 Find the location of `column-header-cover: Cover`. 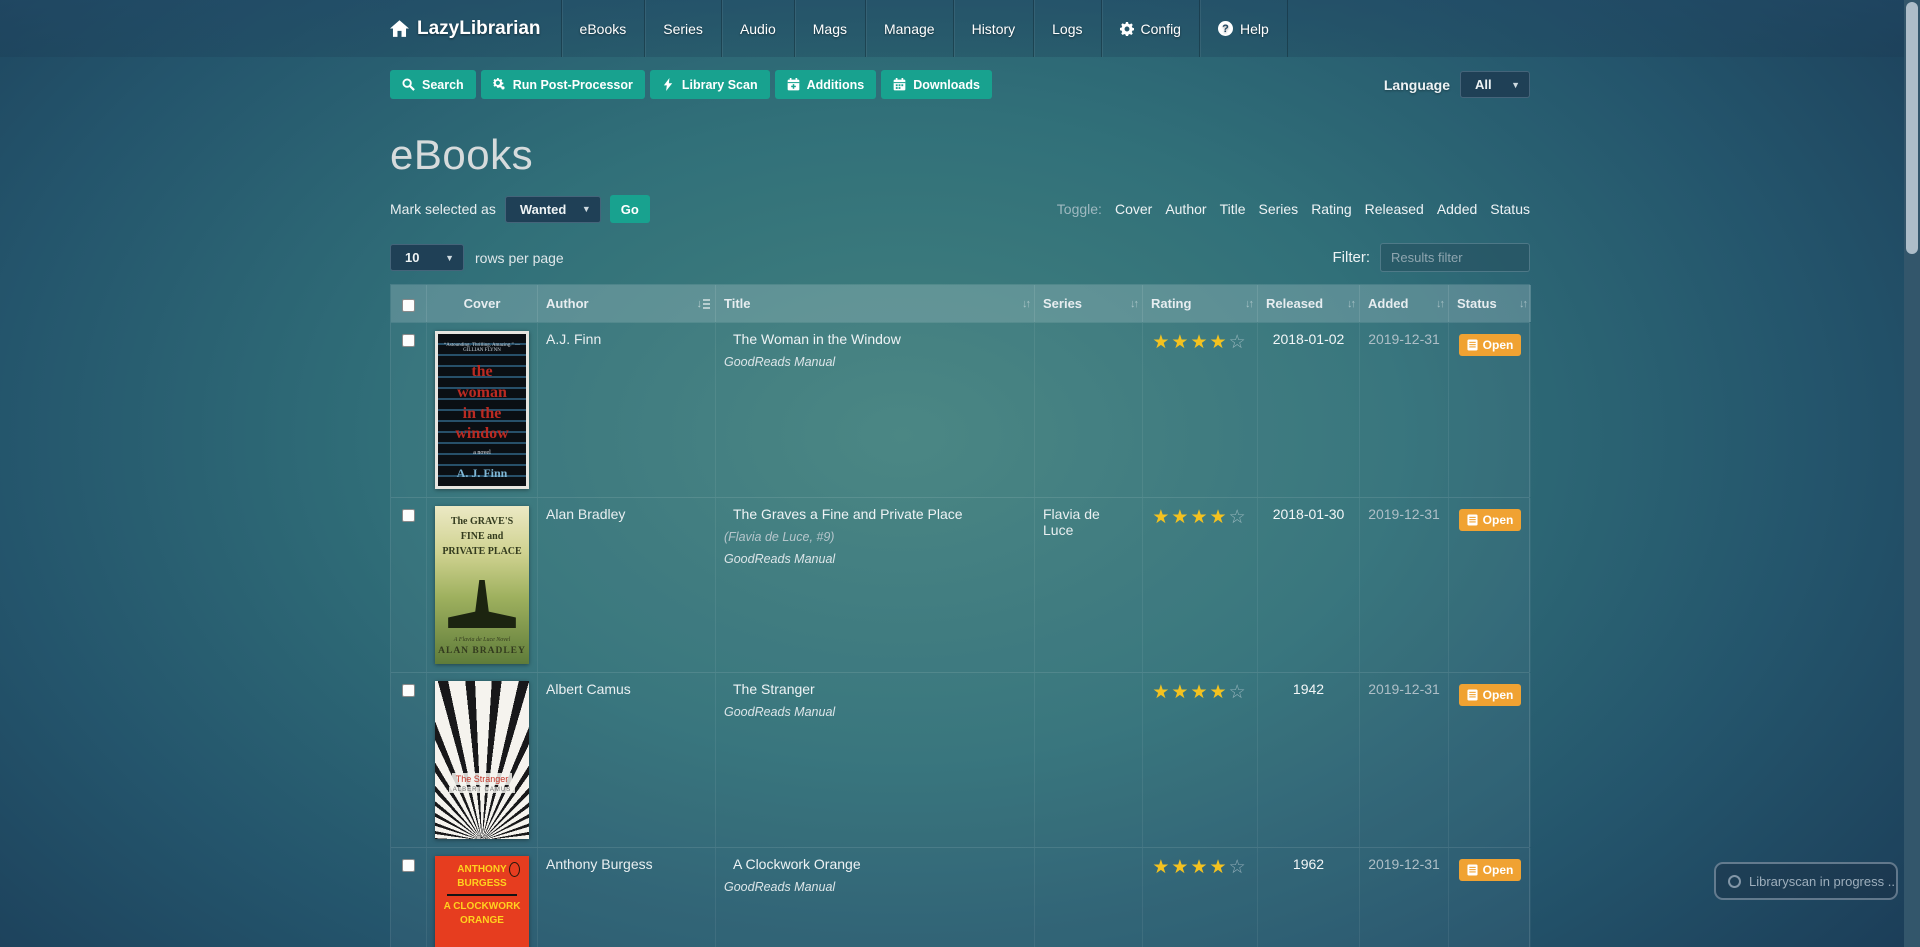

column-header-cover: Cover is located at coordinates (481, 303).